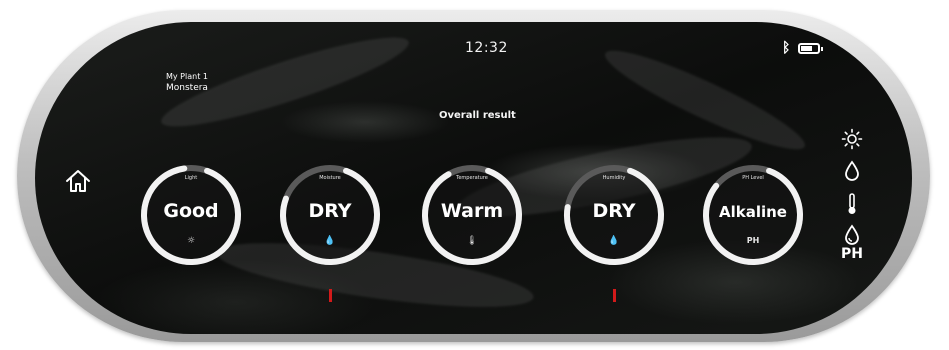  What do you see at coordinates (191, 211) in the screenshot?
I see `gauge-value: Good` at bounding box center [191, 211].